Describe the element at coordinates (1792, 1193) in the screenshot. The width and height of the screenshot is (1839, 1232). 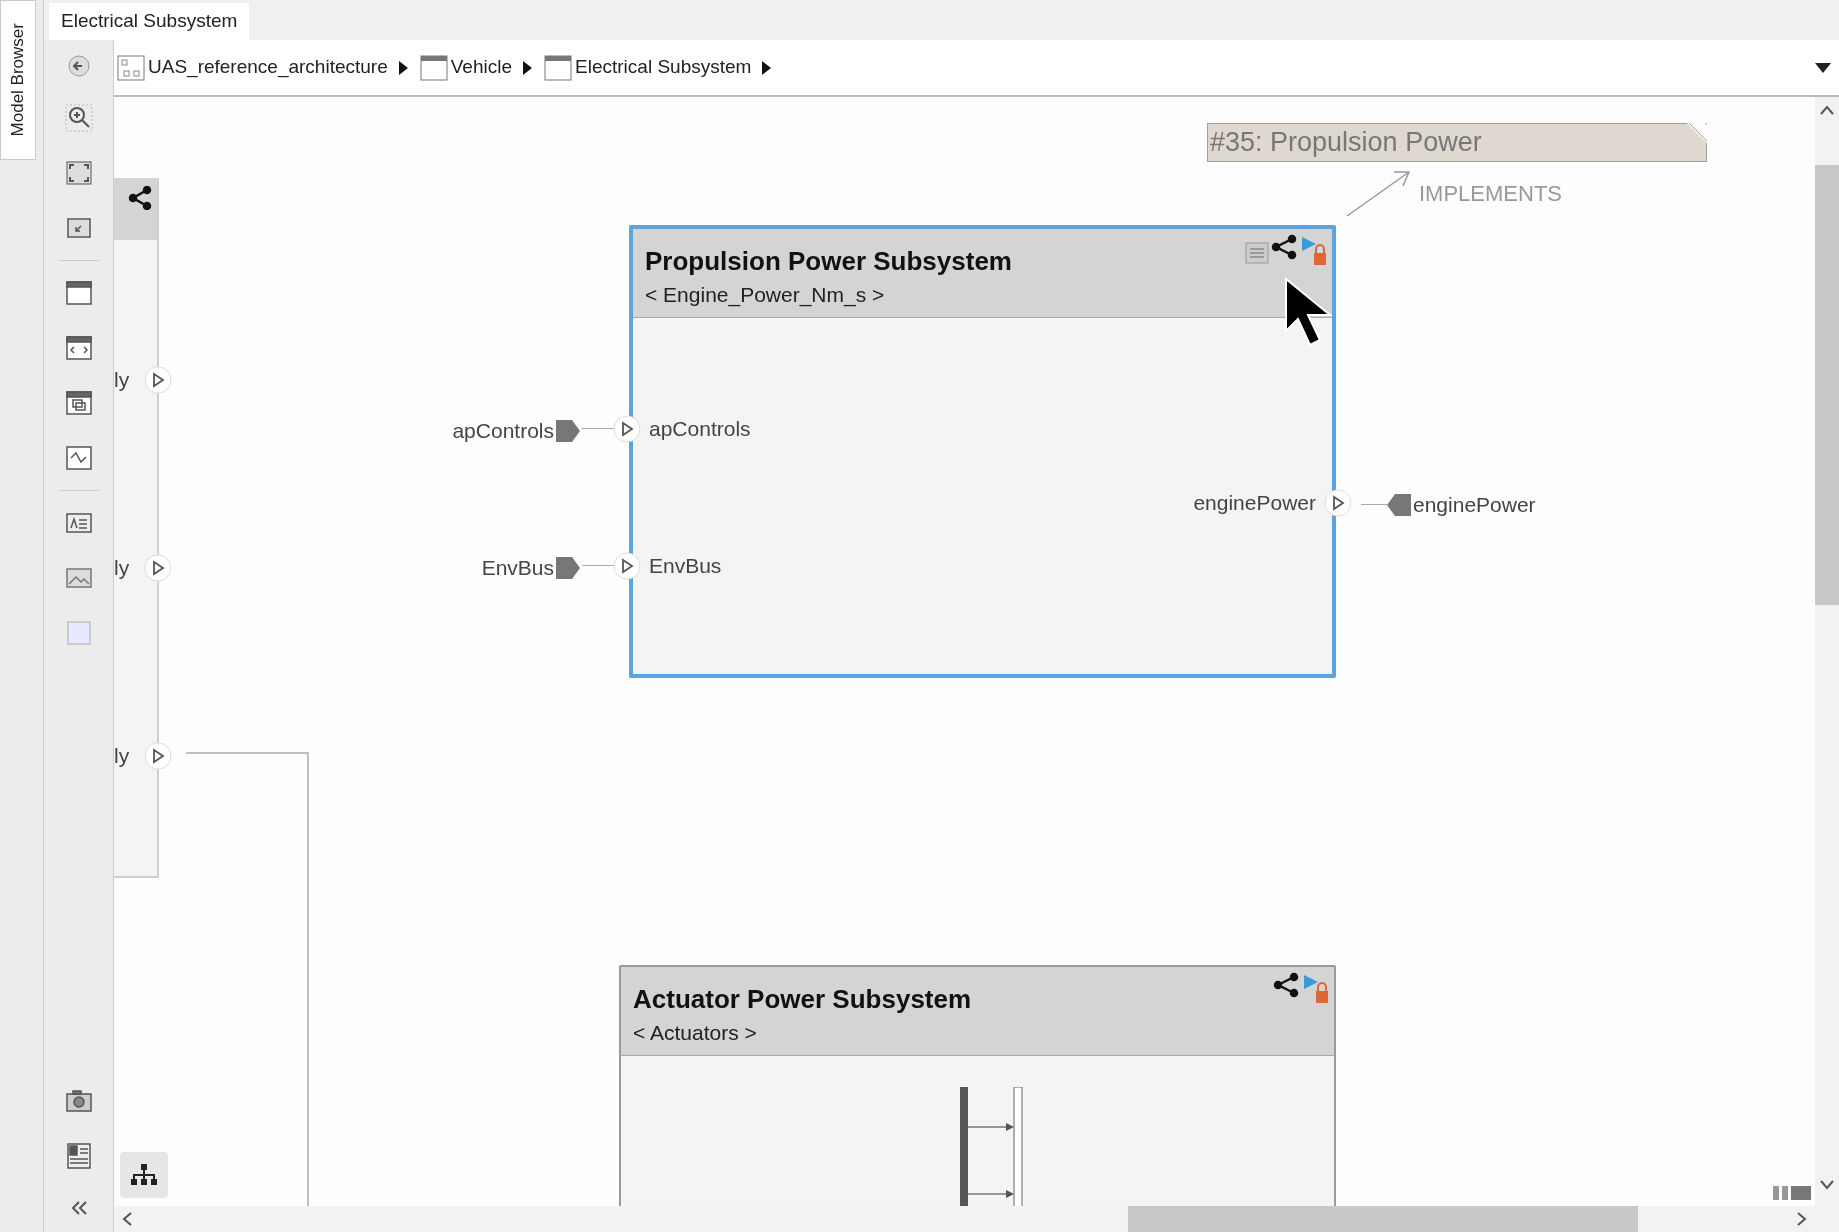
I see `overview-icon` at that location.